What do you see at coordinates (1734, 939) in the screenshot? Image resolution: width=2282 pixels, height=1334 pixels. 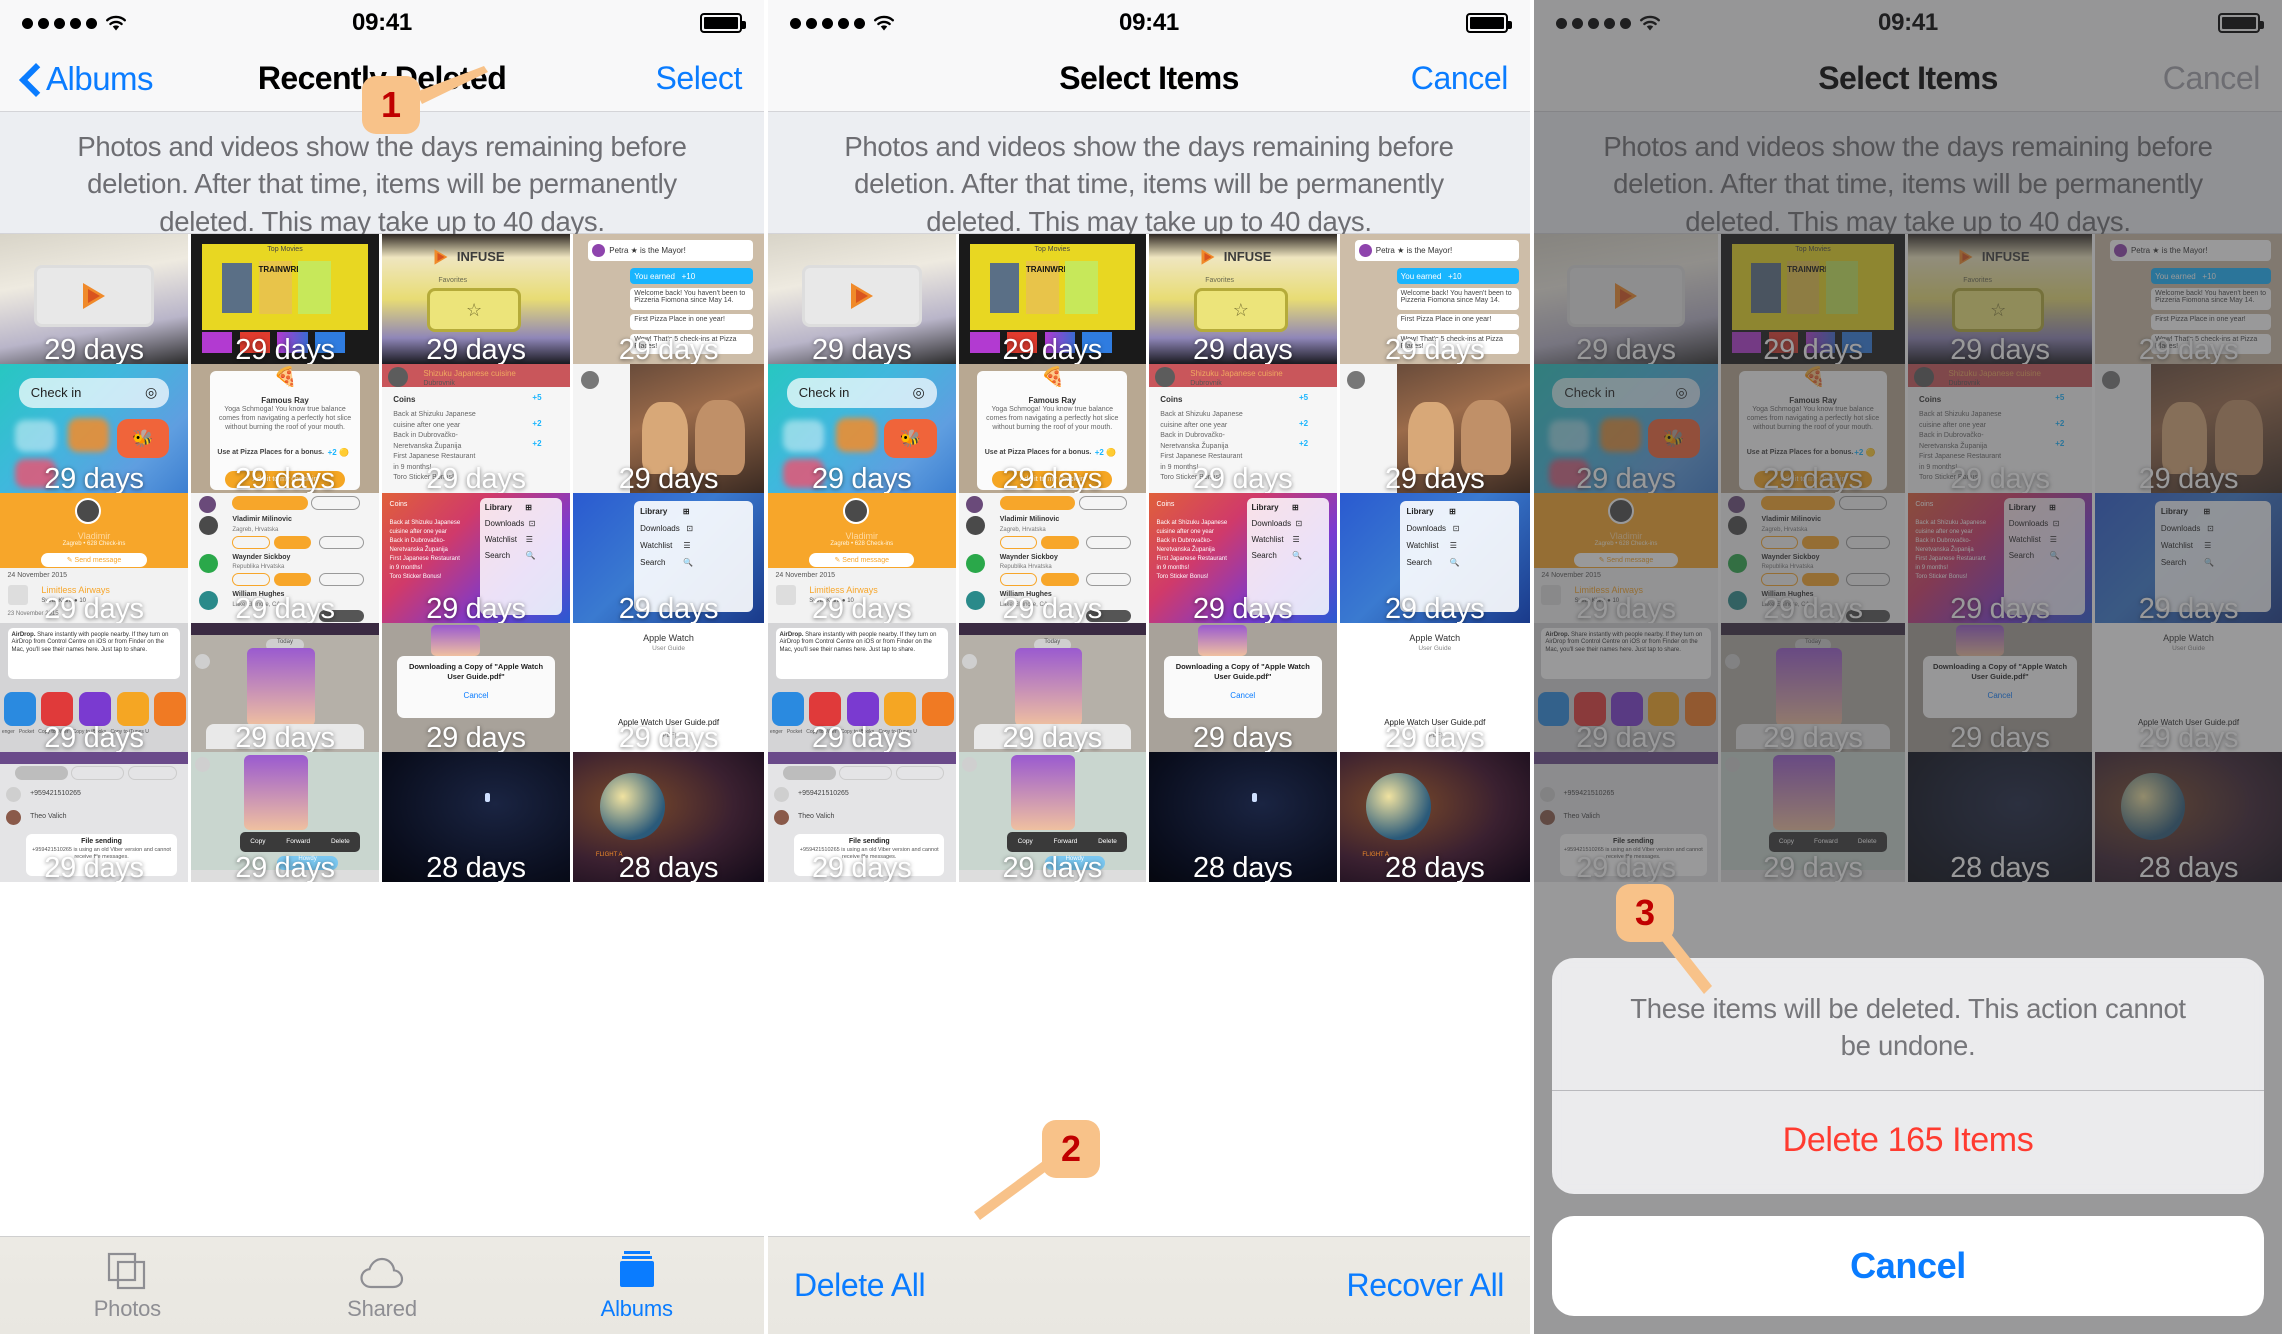 I see `callout-3: 3` at bounding box center [1734, 939].